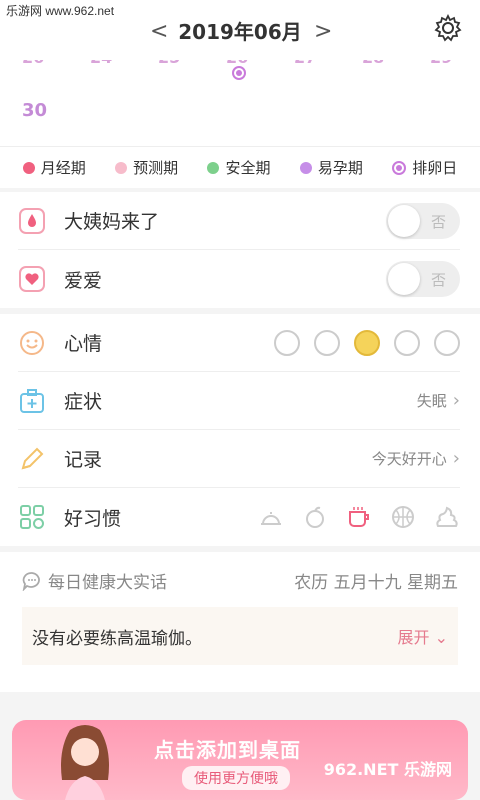 This screenshot has height=800, width=480. What do you see at coordinates (239, 343) in the screenshot?
I see `mood-row: 心情` at bounding box center [239, 343].